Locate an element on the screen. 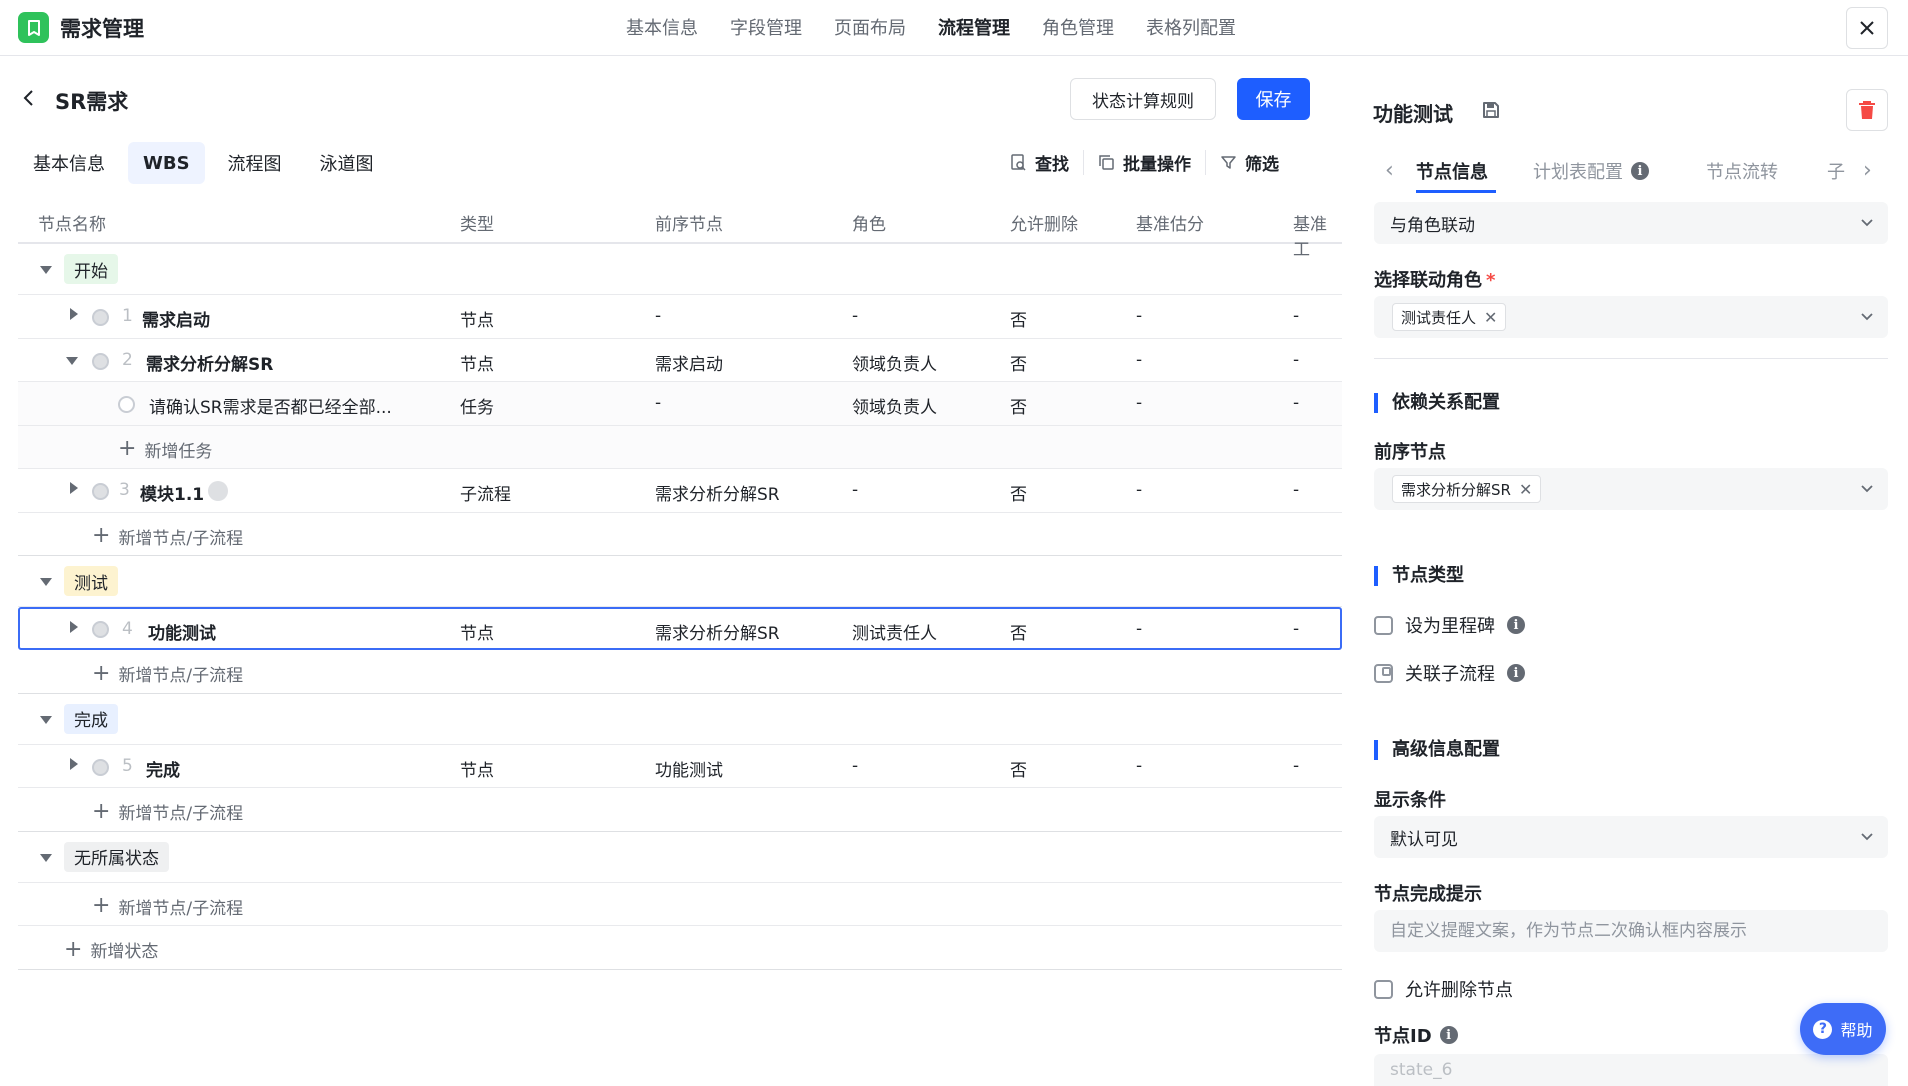 This screenshot has height=1086, width=1908. filter-tool-button: 筛选 is located at coordinates (1249, 162).